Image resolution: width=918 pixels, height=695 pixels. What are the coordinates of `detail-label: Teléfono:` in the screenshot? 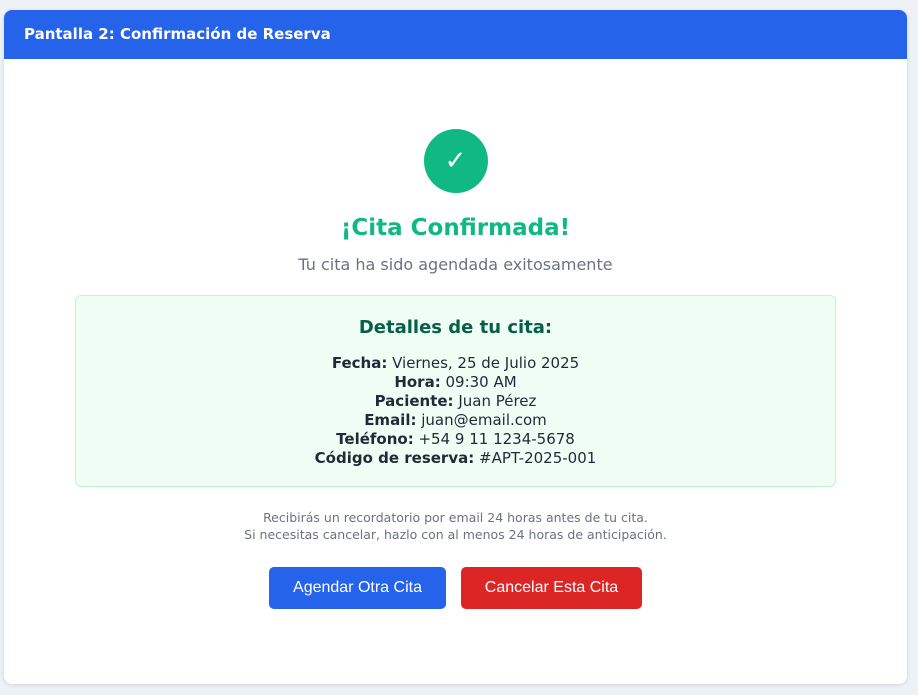 It's located at (375, 439).